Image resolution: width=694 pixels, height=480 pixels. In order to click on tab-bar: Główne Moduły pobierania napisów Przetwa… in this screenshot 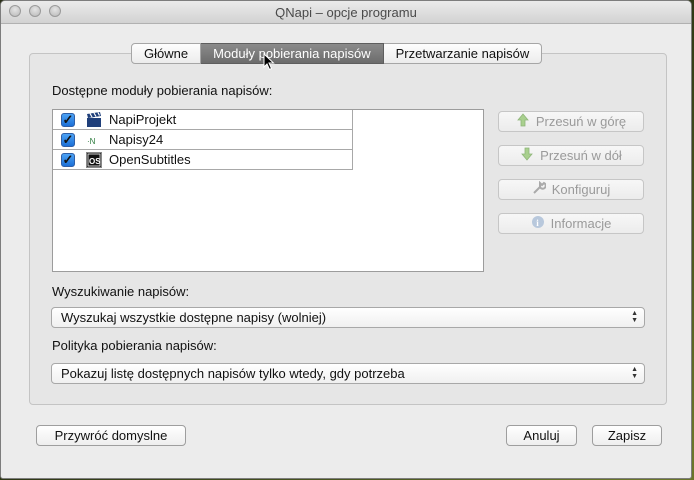, I will do `click(337, 53)`.